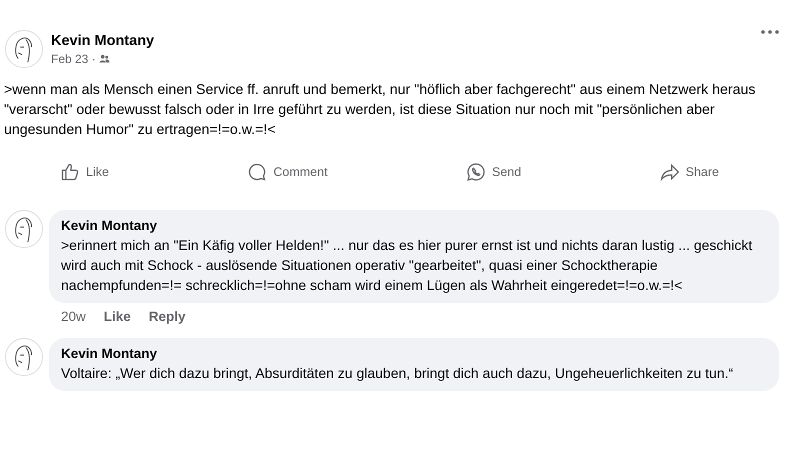 This screenshot has height=450, width=791. I want to click on share-button: Share, so click(689, 172).